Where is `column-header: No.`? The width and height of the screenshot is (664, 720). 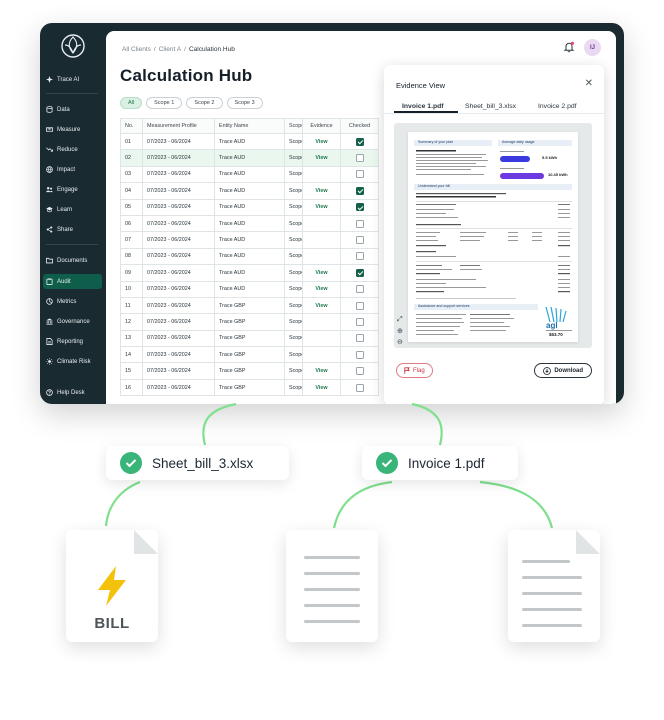 column-header: No. is located at coordinates (131, 126).